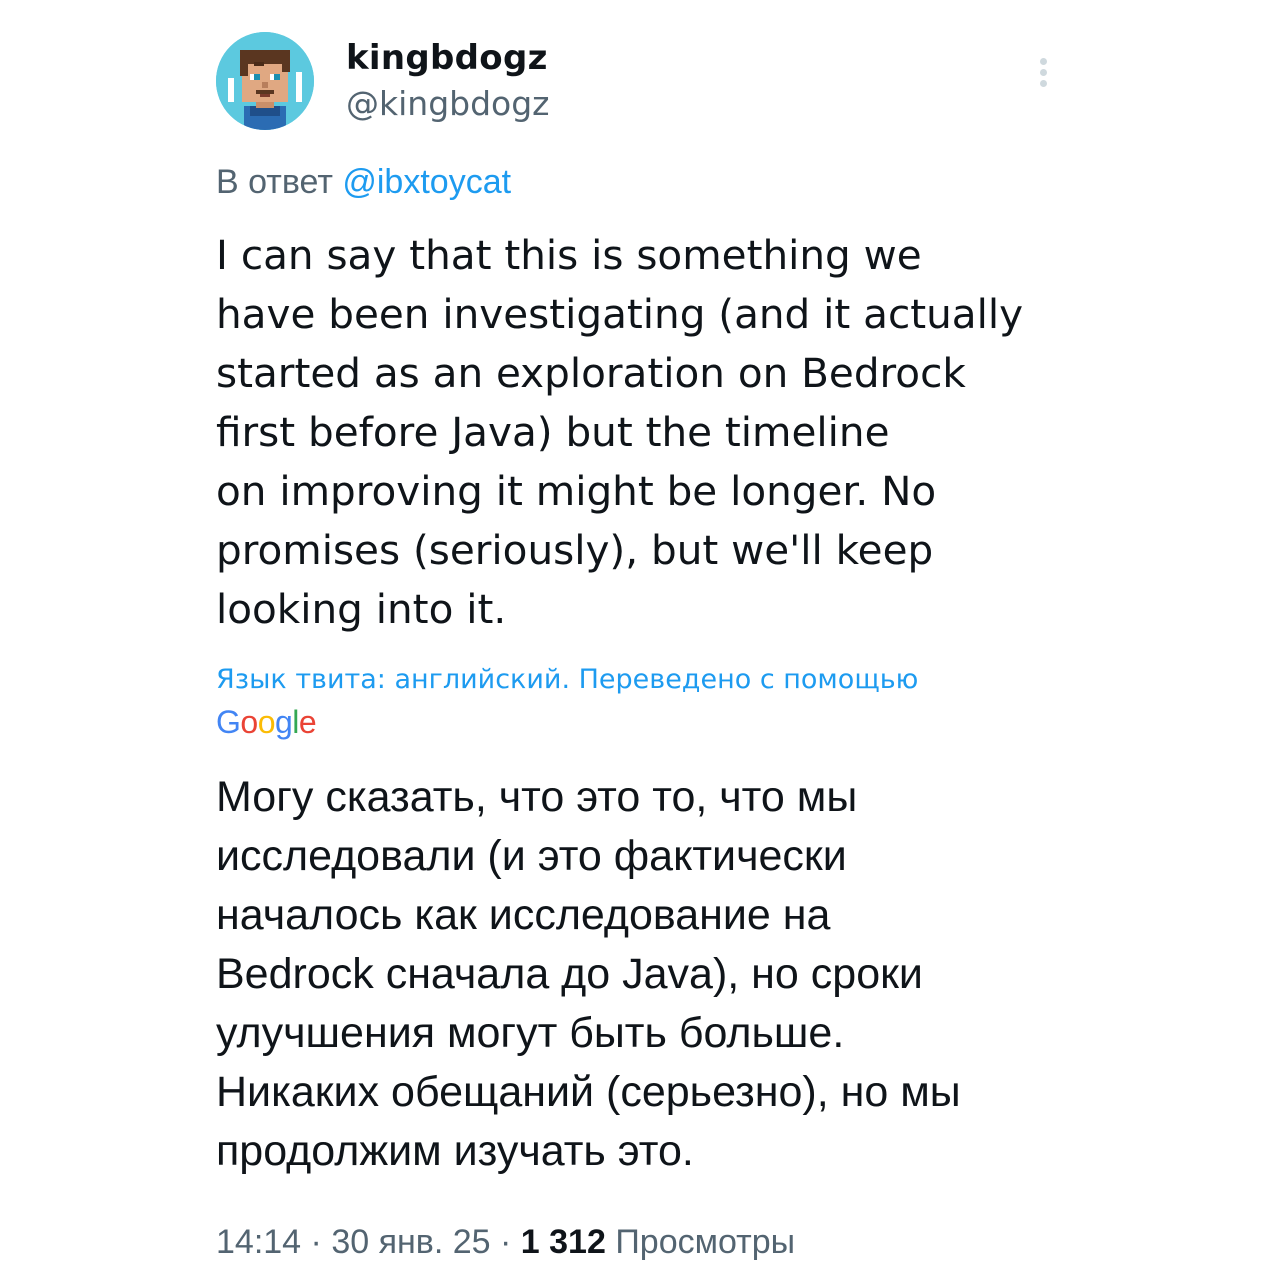  I want to click on avatar, so click(265, 81).